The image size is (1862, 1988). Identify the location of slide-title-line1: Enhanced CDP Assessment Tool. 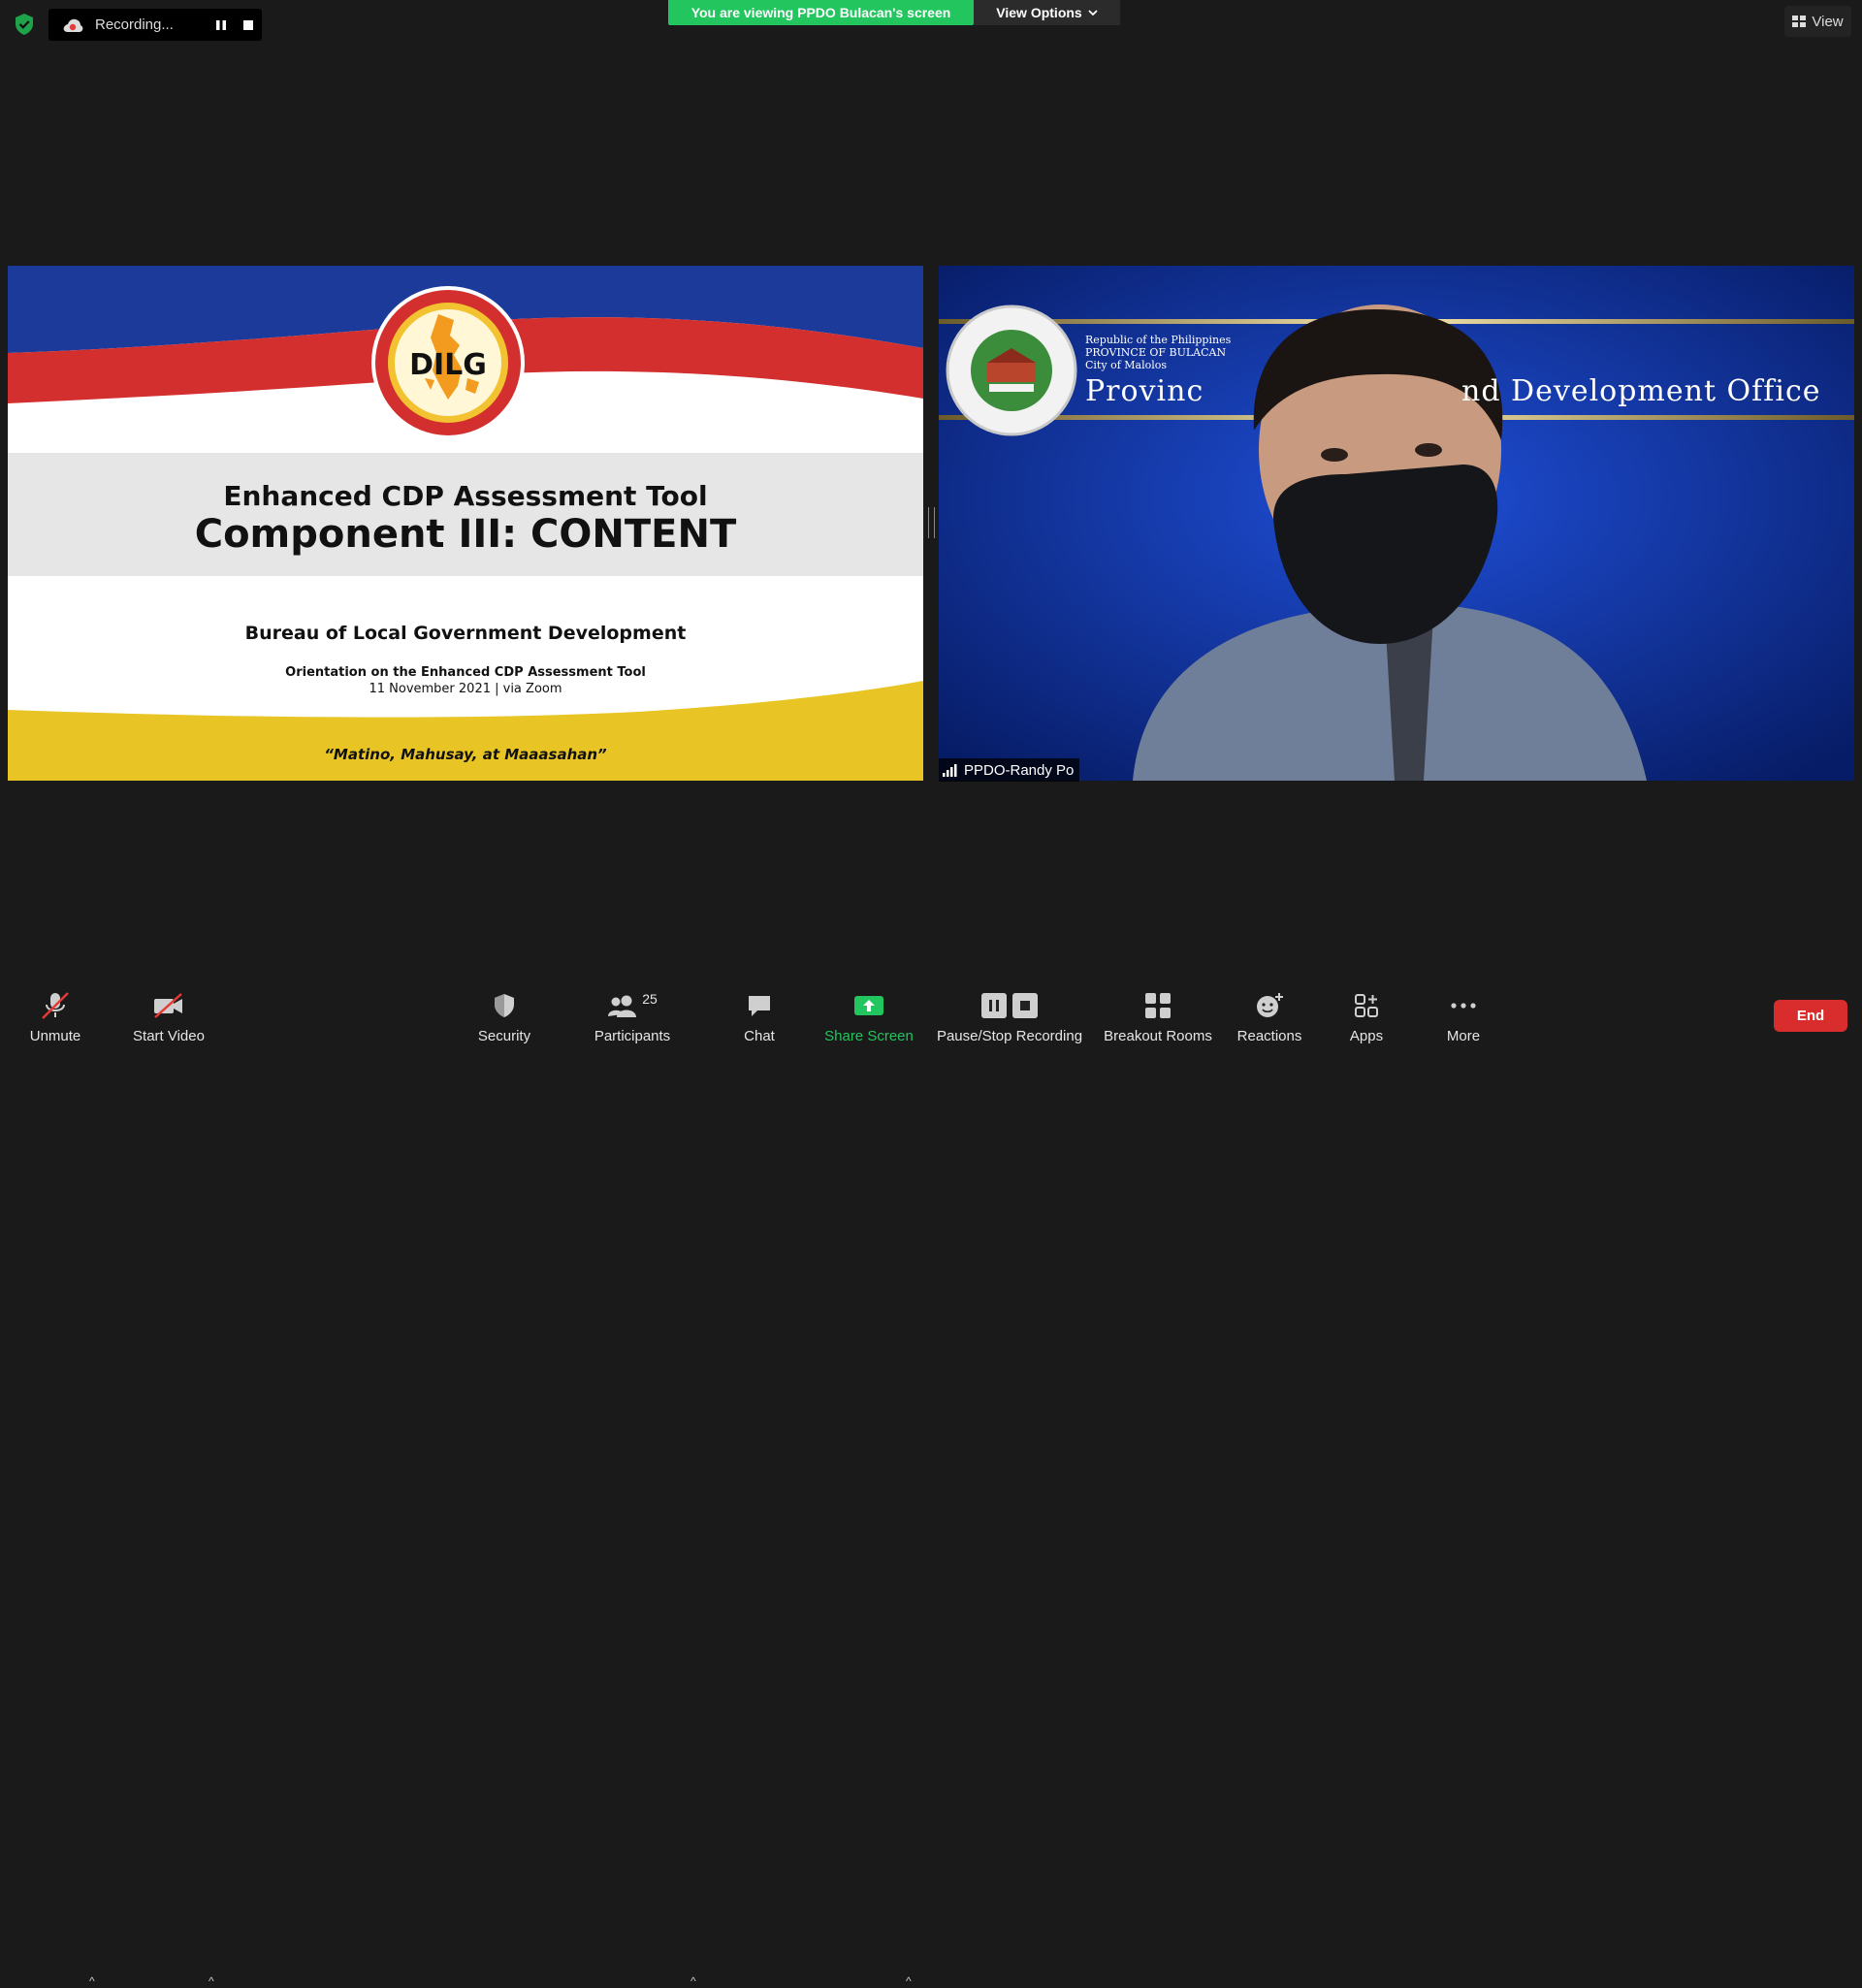
(466, 496).